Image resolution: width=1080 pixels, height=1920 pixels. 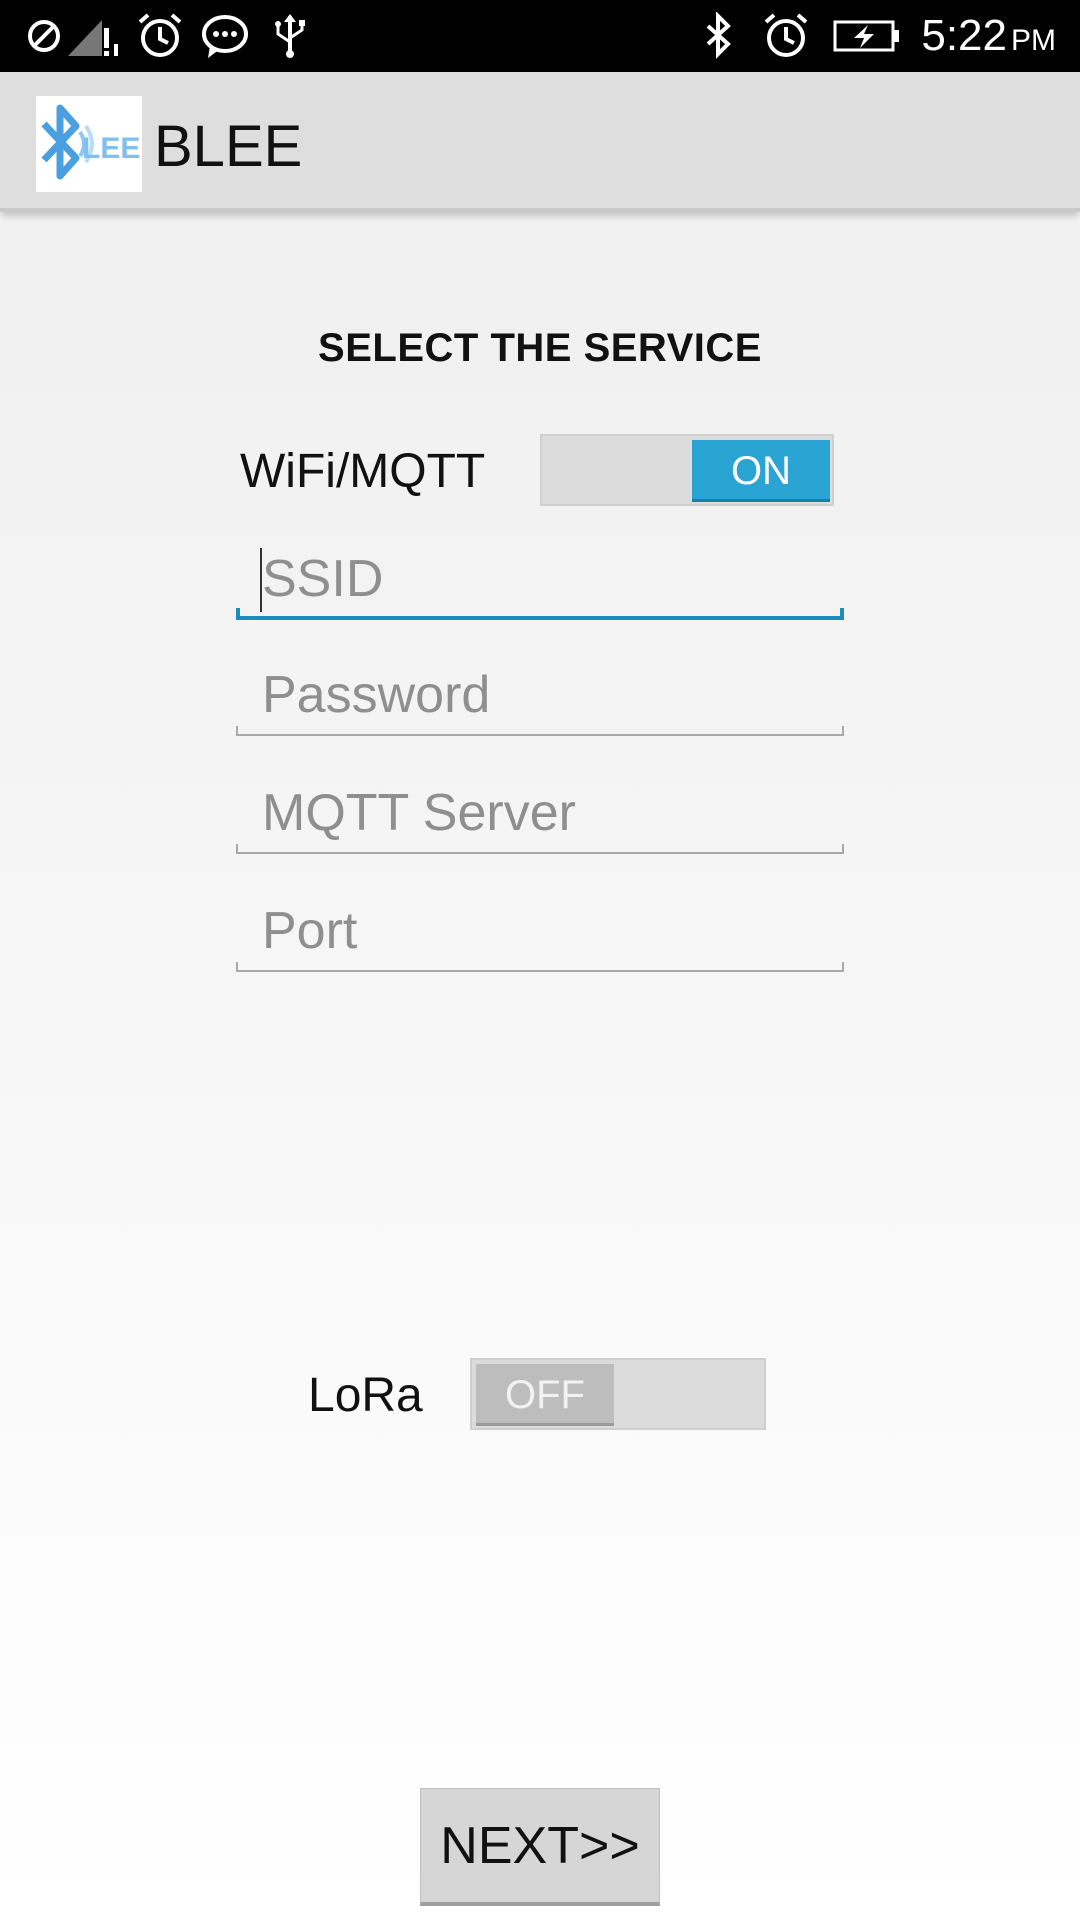 What do you see at coordinates (540, 348) in the screenshot?
I see `page-heading: SELECT THE SERVICE` at bounding box center [540, 348].